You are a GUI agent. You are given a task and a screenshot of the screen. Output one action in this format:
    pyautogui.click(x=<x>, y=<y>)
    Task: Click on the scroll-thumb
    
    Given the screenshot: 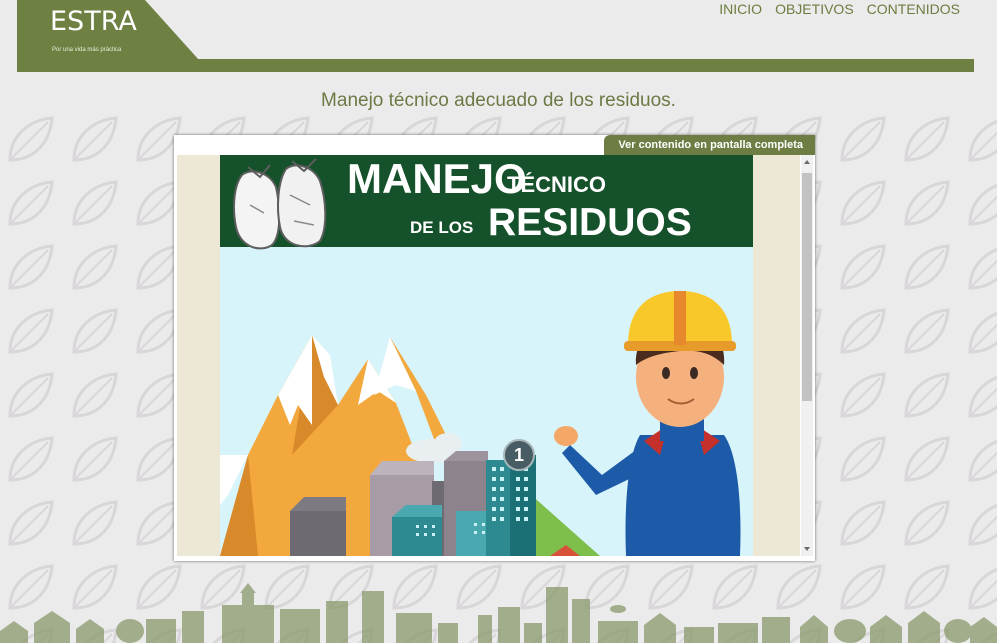 What is the action you would take?
    pyautogui.click(x=807, y=287)
    